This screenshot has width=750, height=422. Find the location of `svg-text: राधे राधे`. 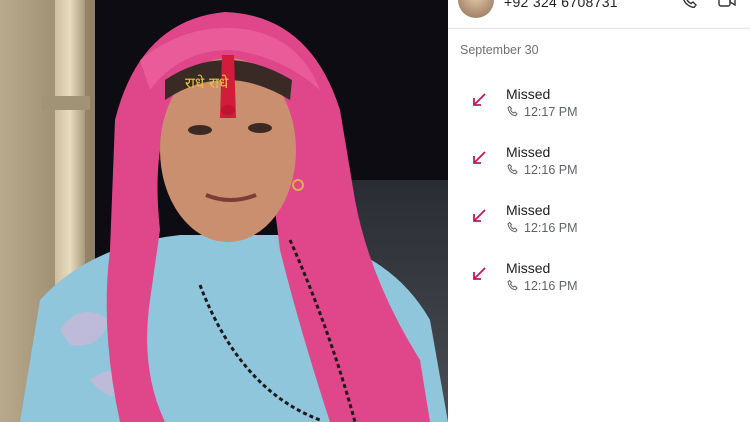

svg-text: राधे राधे is located at coordinates (207, 83).